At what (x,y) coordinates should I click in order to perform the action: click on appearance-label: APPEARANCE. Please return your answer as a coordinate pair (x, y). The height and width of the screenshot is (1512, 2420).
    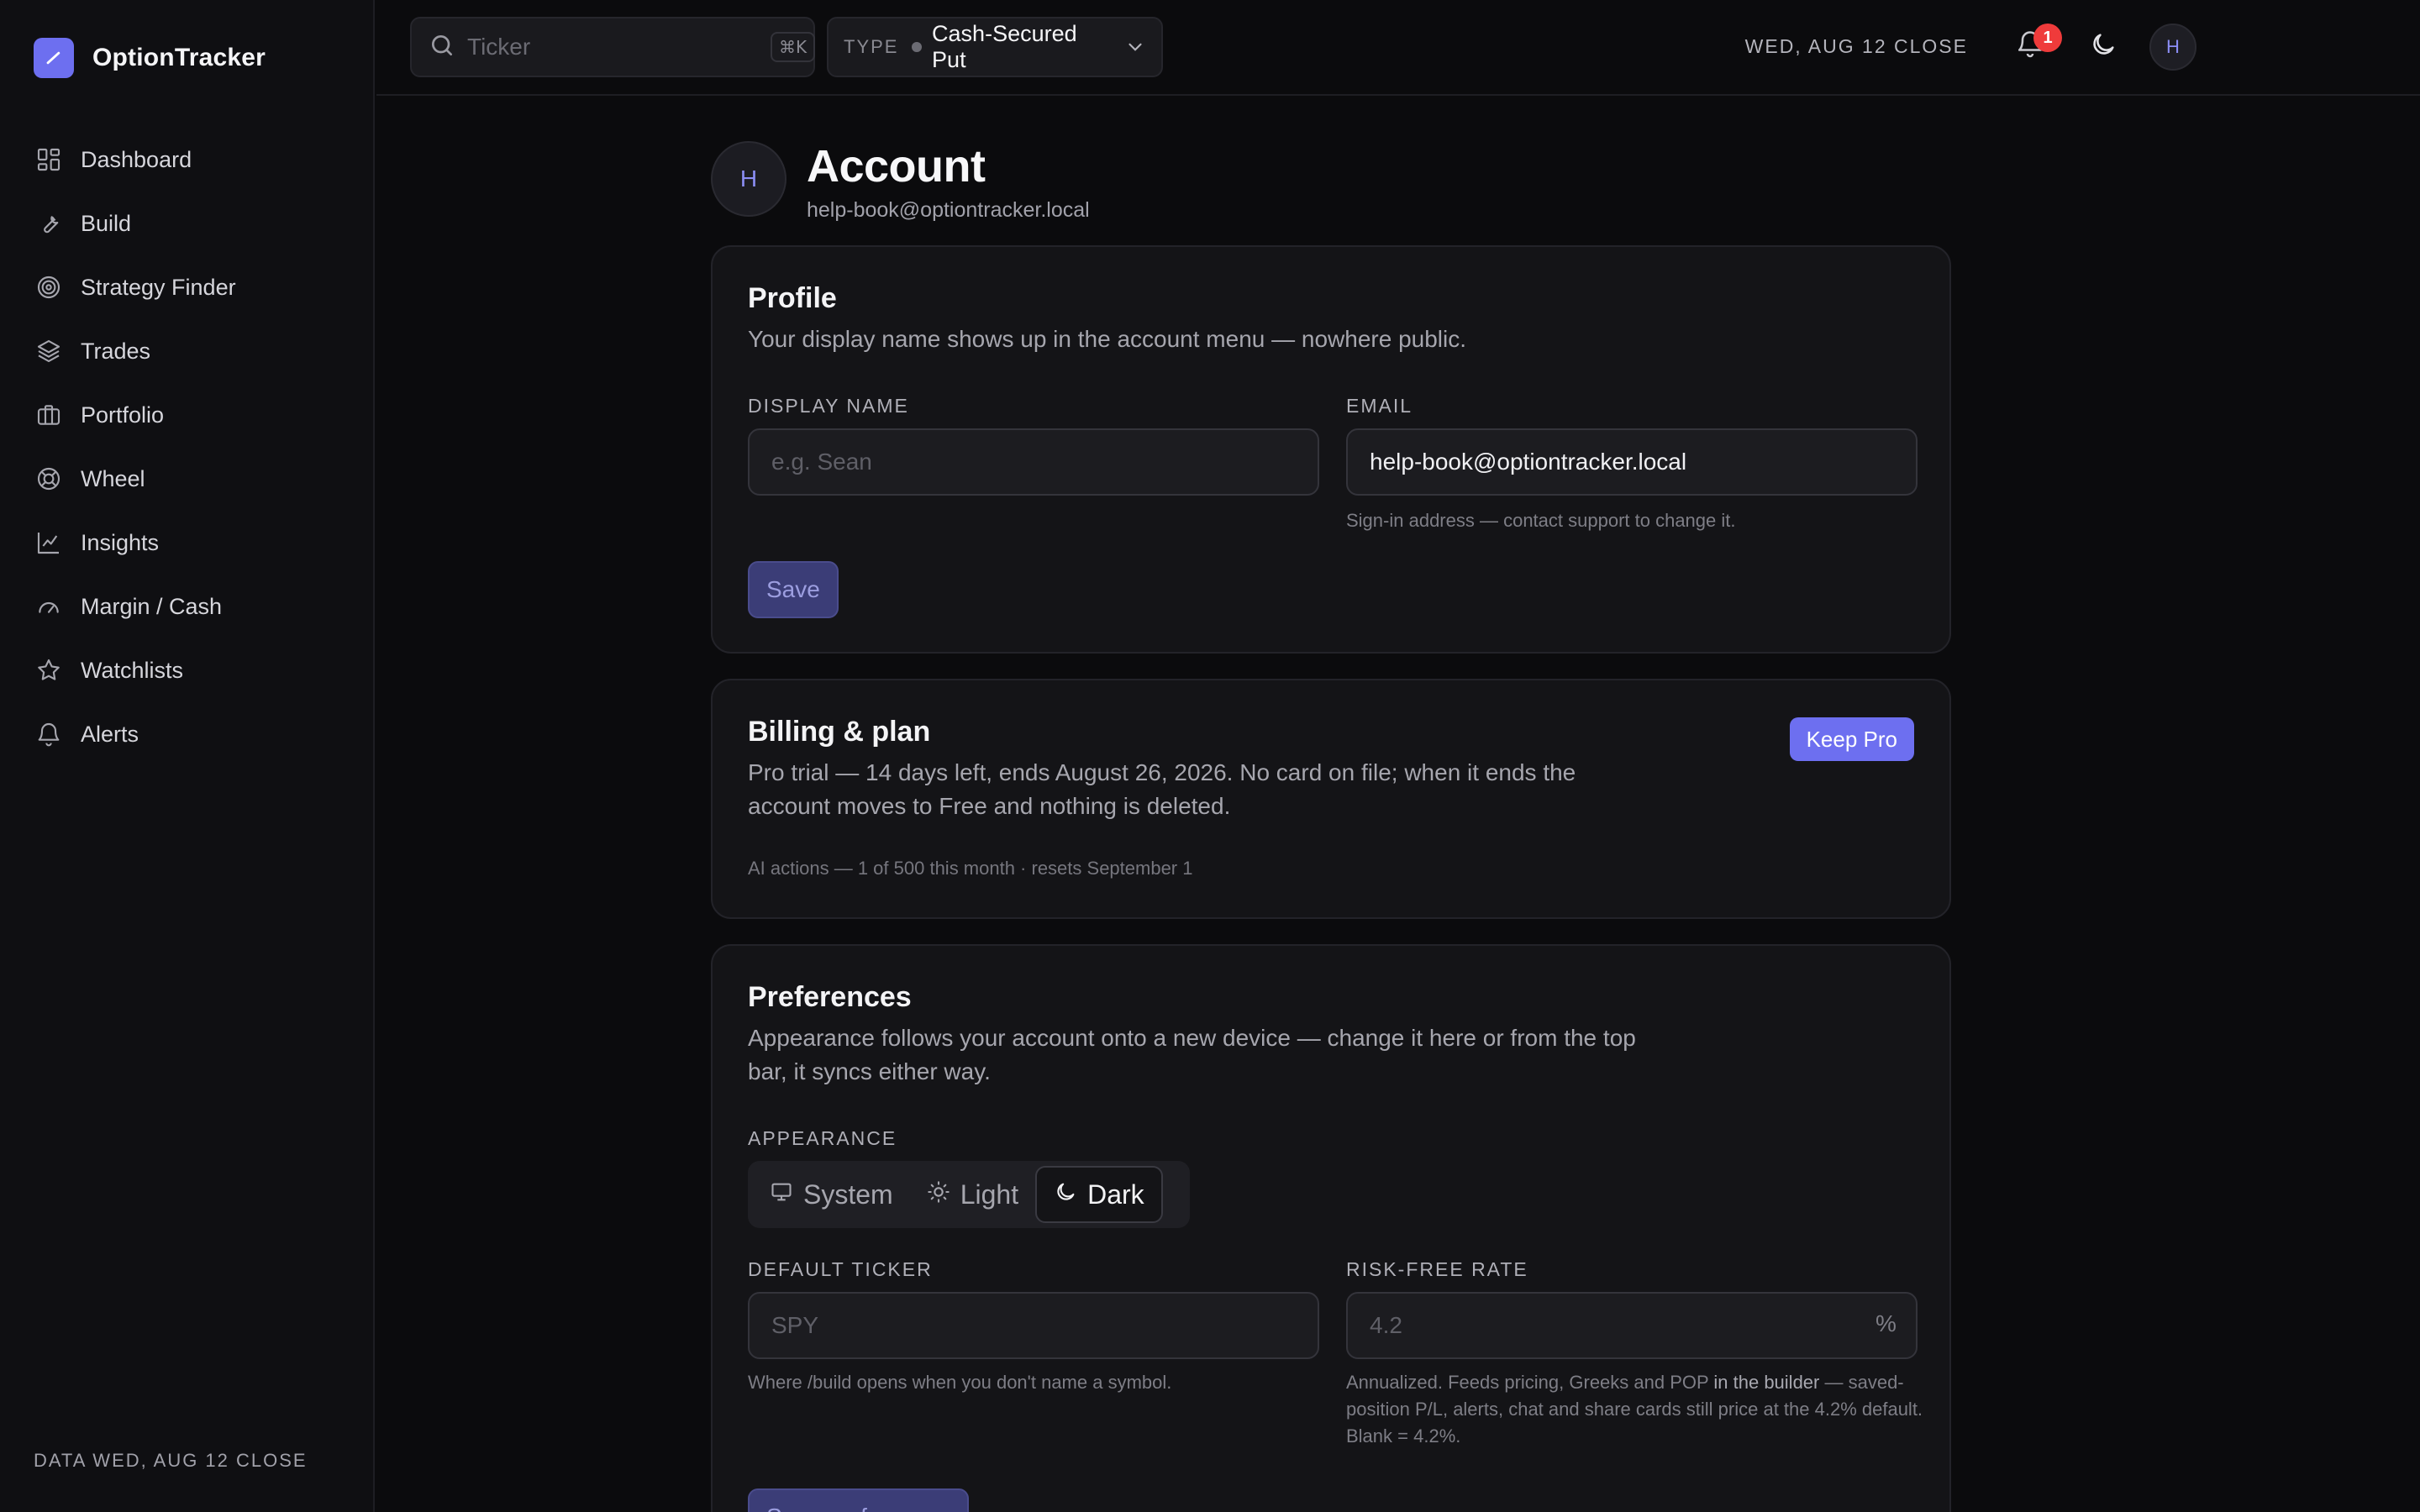
    Looking at the image, I should click on (823, 1138).